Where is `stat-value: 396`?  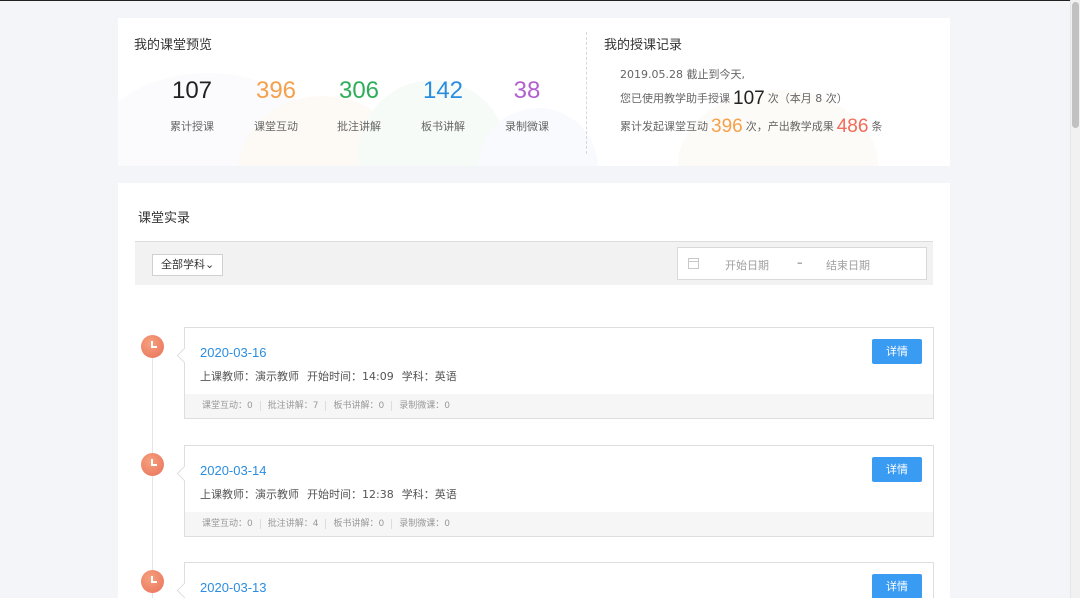
stat-value: 396 is located at coordinates (276, 90).